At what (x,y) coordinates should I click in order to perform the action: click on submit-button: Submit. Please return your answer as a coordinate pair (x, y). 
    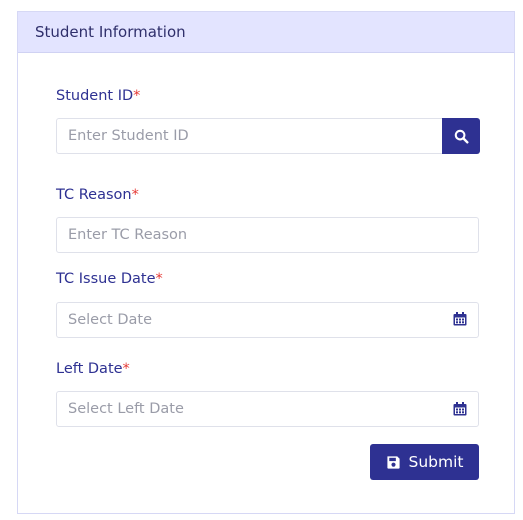
    Looking at the image, I should click on (424, 462).